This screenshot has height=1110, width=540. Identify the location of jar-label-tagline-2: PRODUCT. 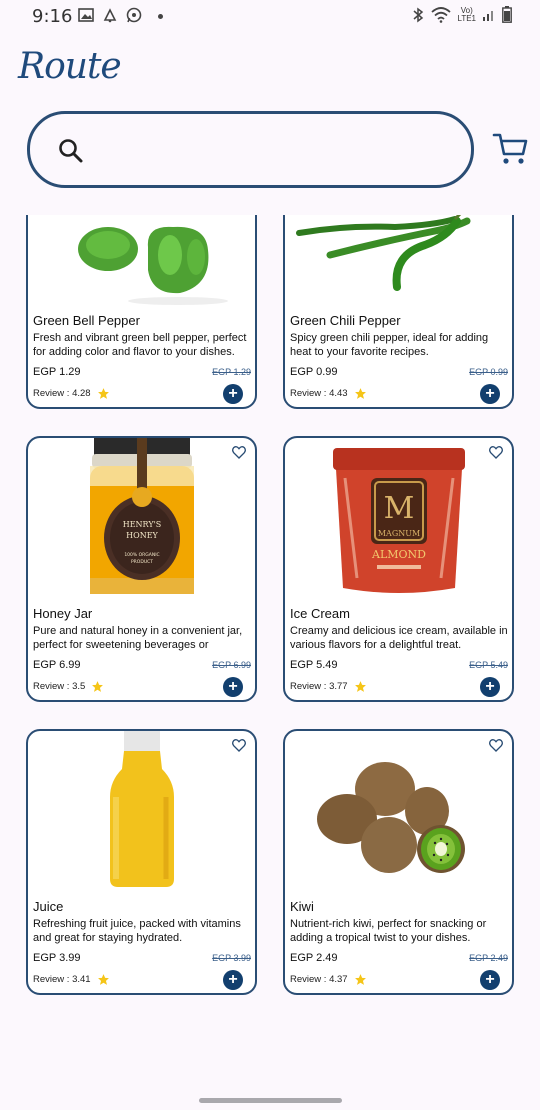
(142, 562).